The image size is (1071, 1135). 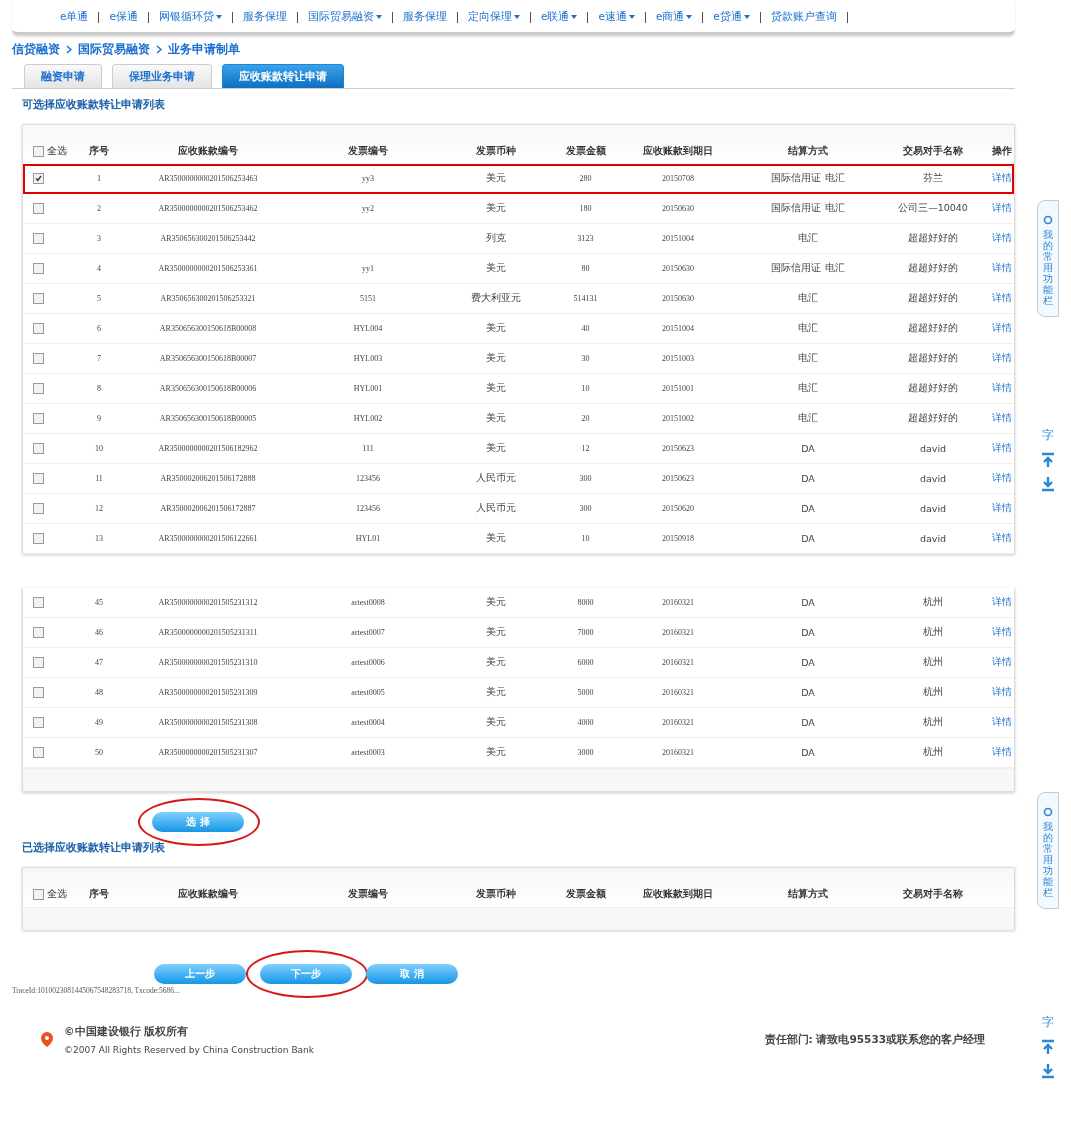 What do you see at coordinates (190, 17) in the screenshot?
I see `nav-link: 网银循环贷` at bounding box center [190, 17].